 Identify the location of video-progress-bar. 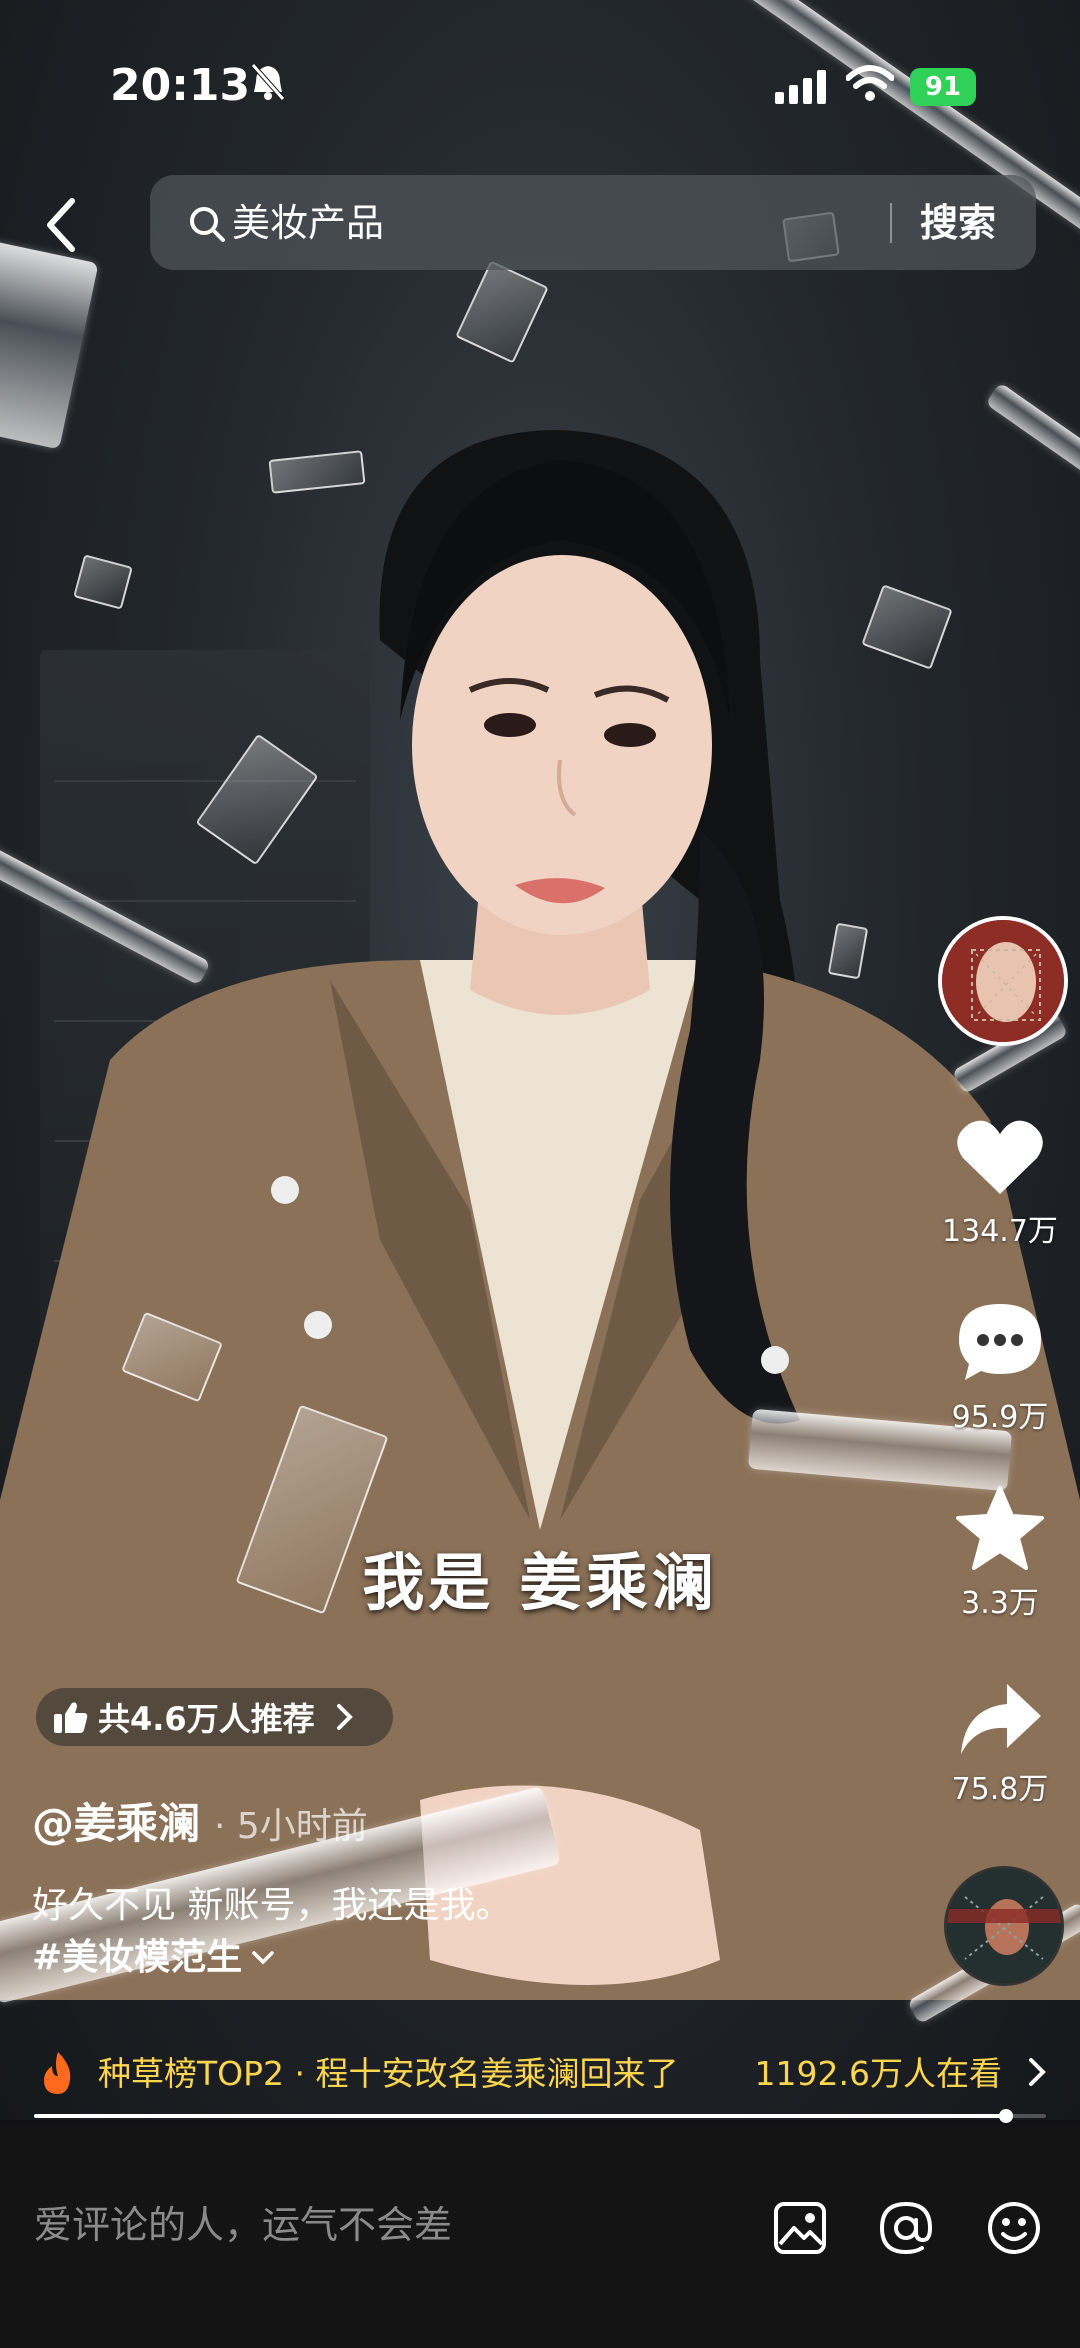
(540, 2116).